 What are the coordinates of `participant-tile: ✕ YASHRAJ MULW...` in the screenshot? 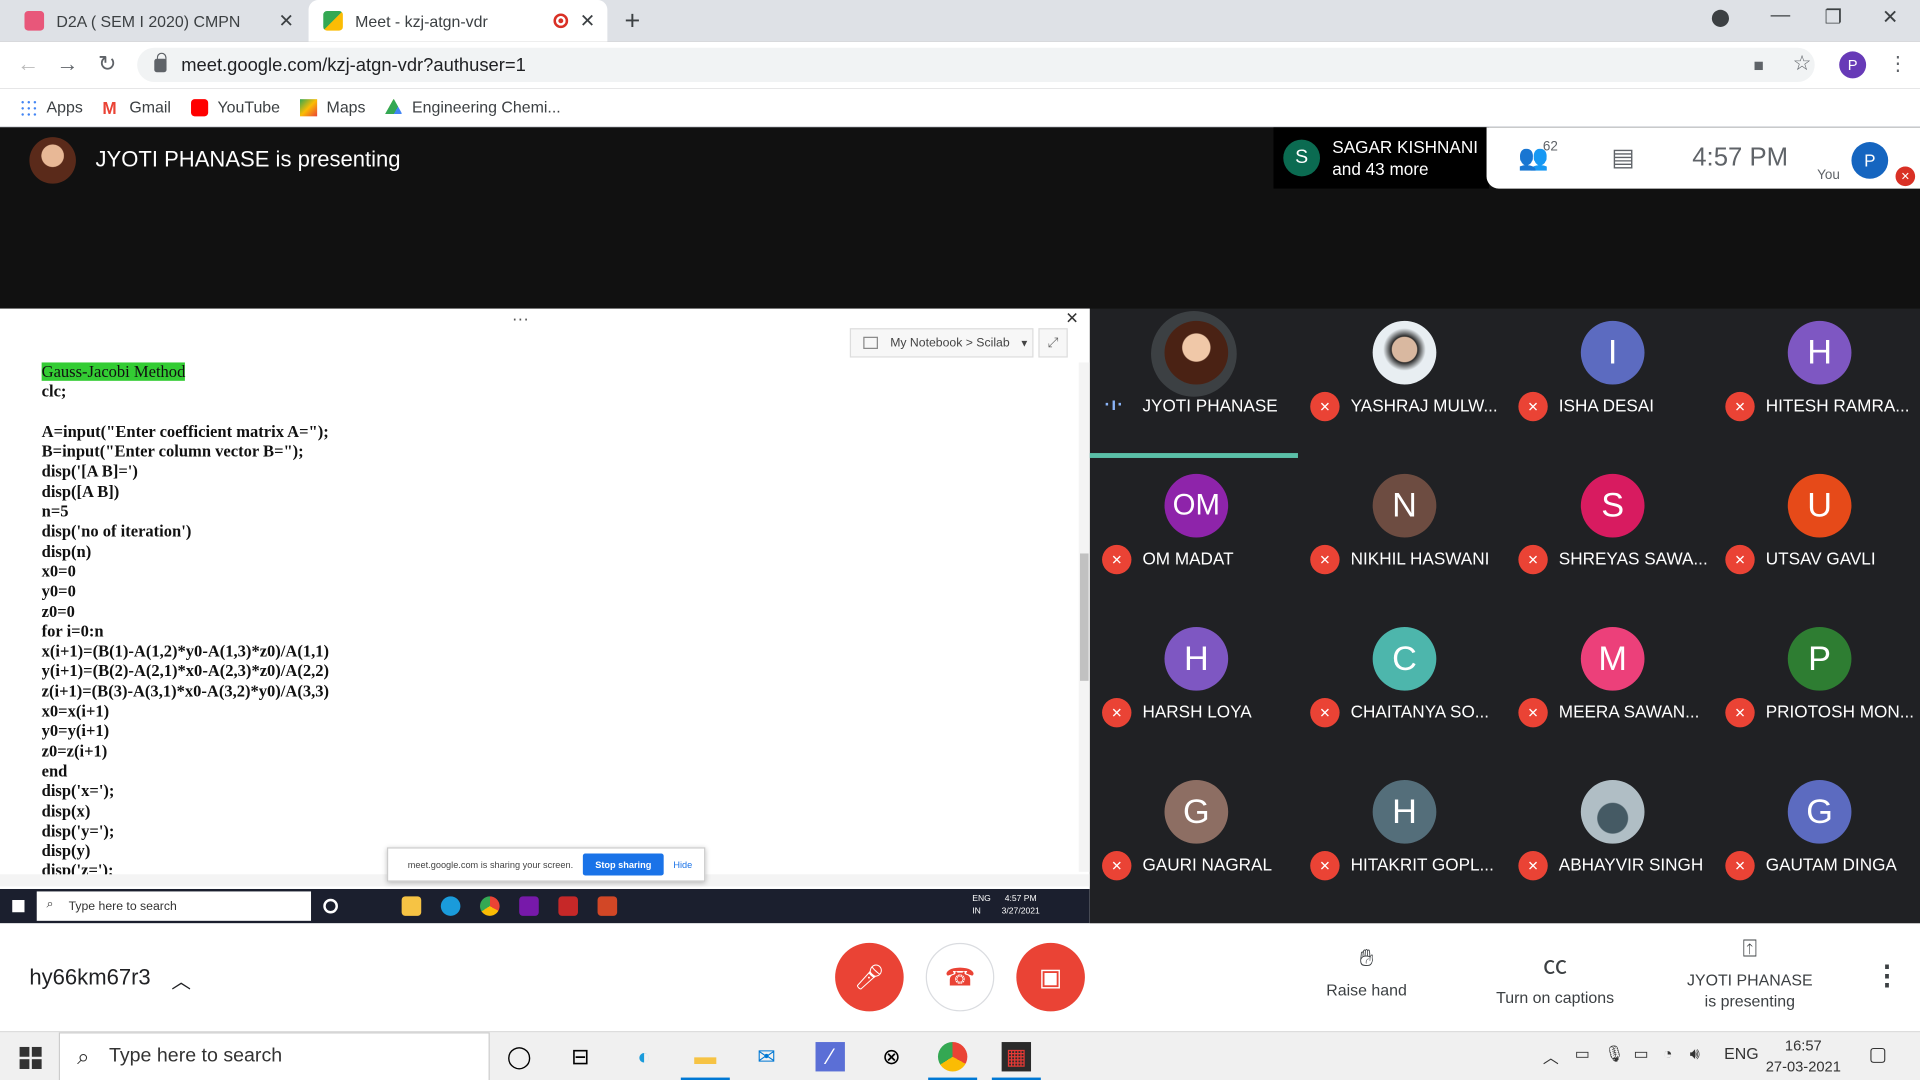 It's located at (1402, 385).